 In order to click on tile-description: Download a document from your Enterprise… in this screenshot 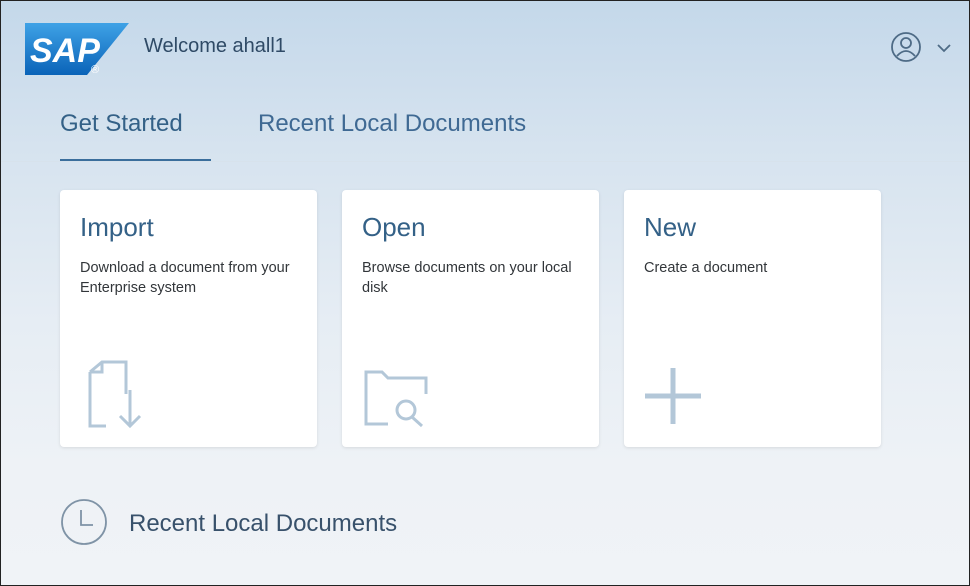, I will do `click(185, 278)`.